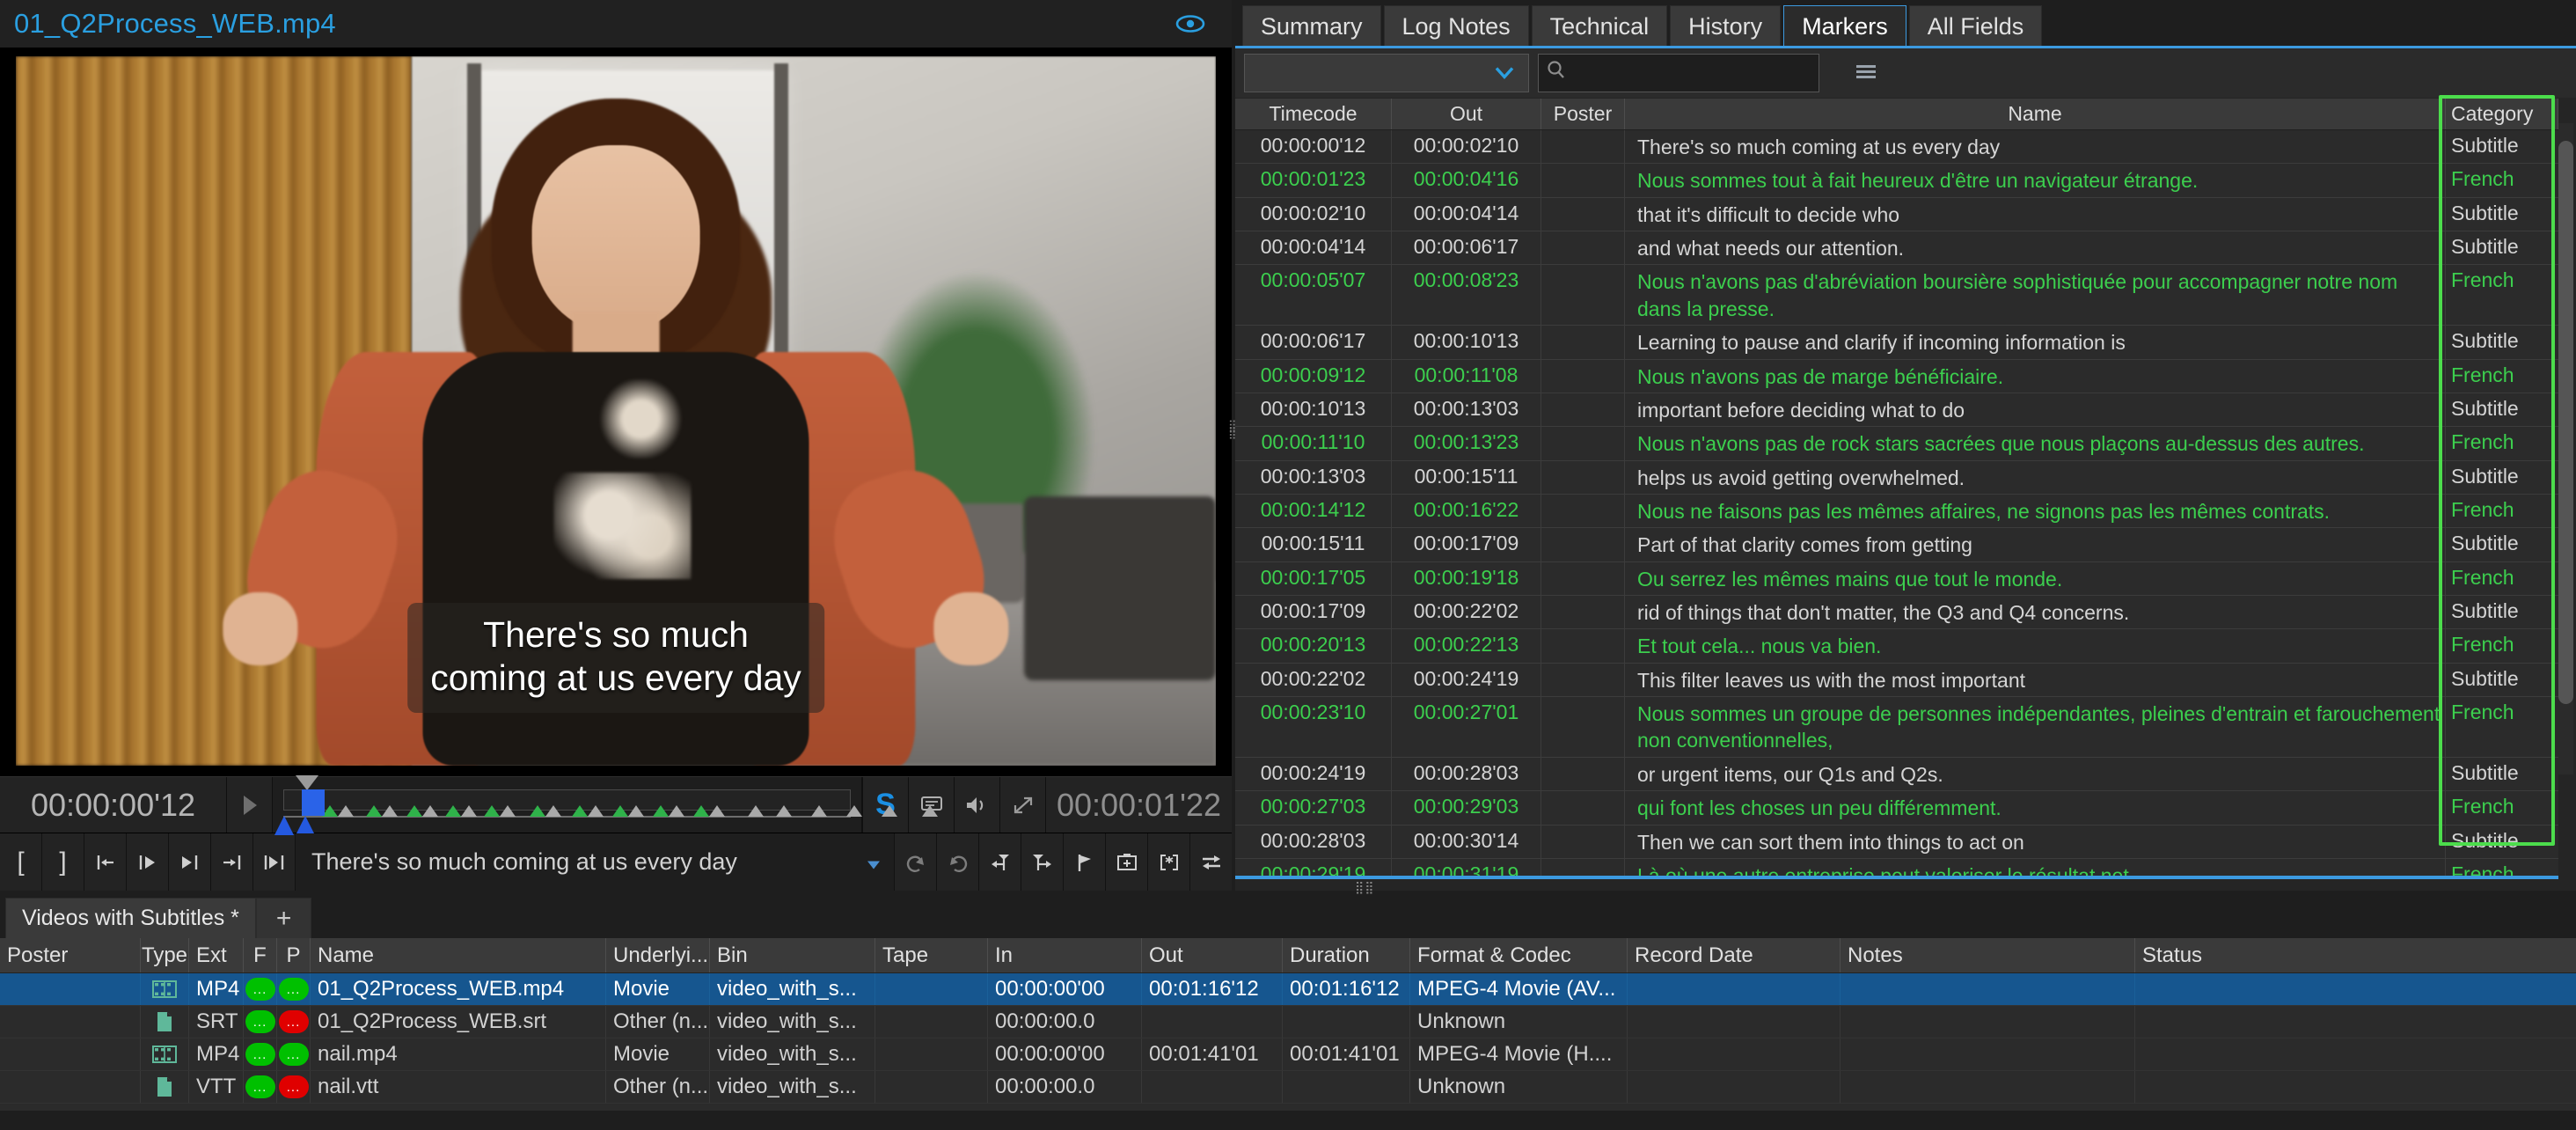  Describe the element at coordinates (63, 862) in the screenshot. I see `mark-out-button: ]` at that location.